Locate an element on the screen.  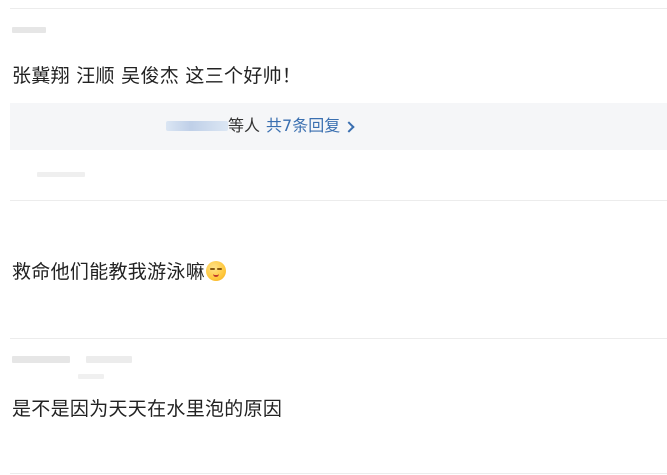
replier-names-blurred is located at coordinates (197, 126).